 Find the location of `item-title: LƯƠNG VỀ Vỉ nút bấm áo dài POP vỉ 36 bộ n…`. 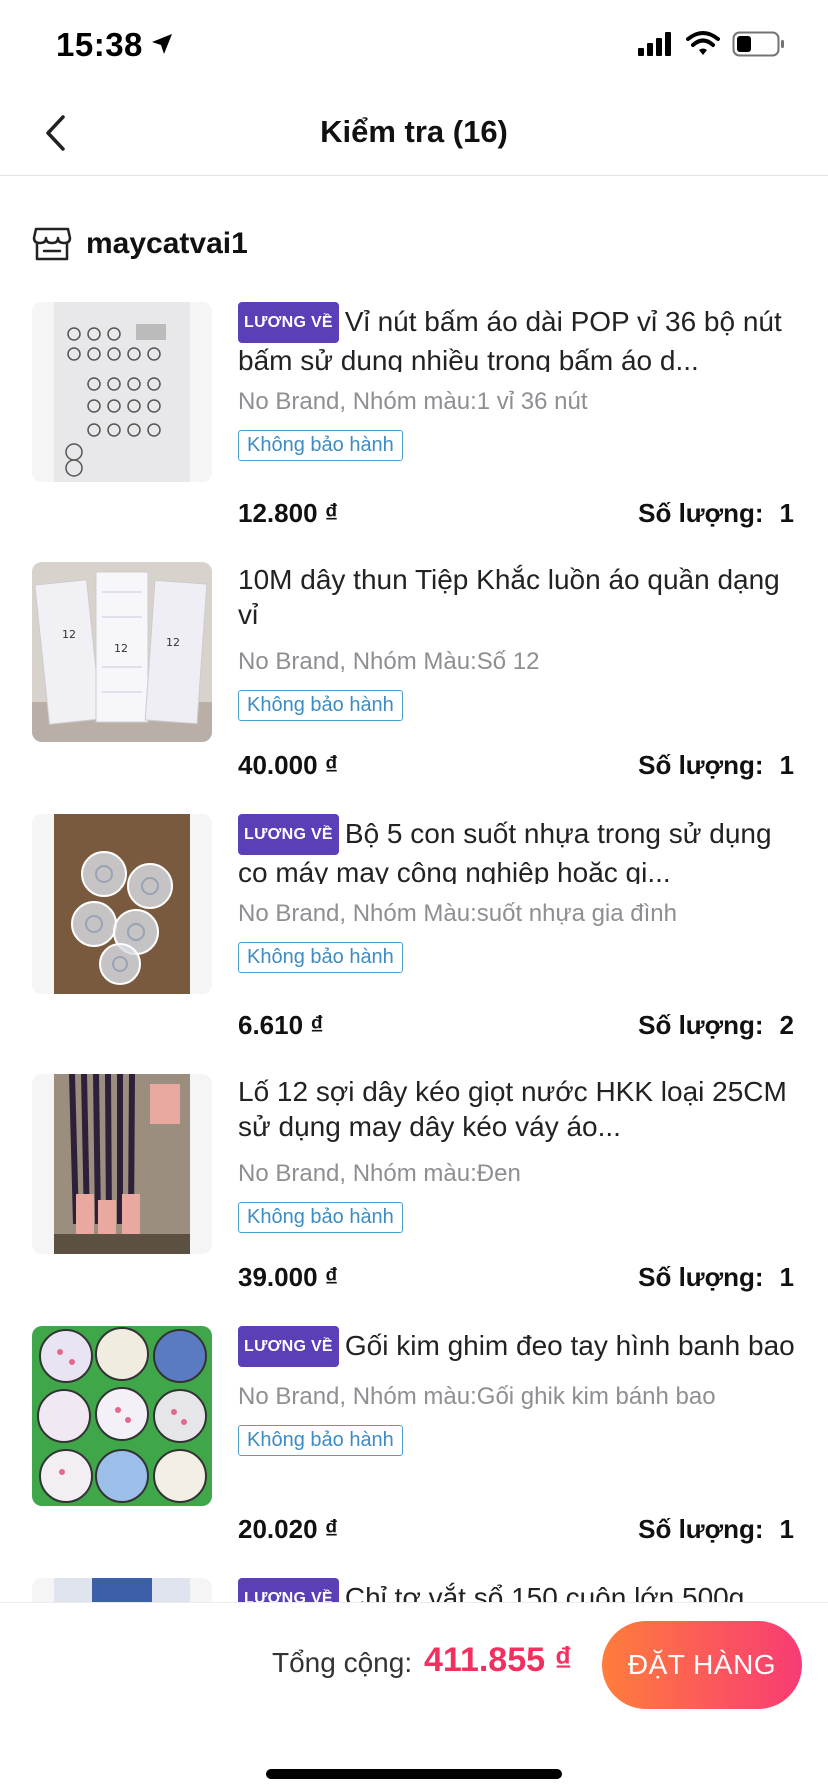

item-title: LƯƠNG VỀ Vỉ nút bấm áo dài POP vỉ 36 bộ n… is located at coordinates (518, 337).